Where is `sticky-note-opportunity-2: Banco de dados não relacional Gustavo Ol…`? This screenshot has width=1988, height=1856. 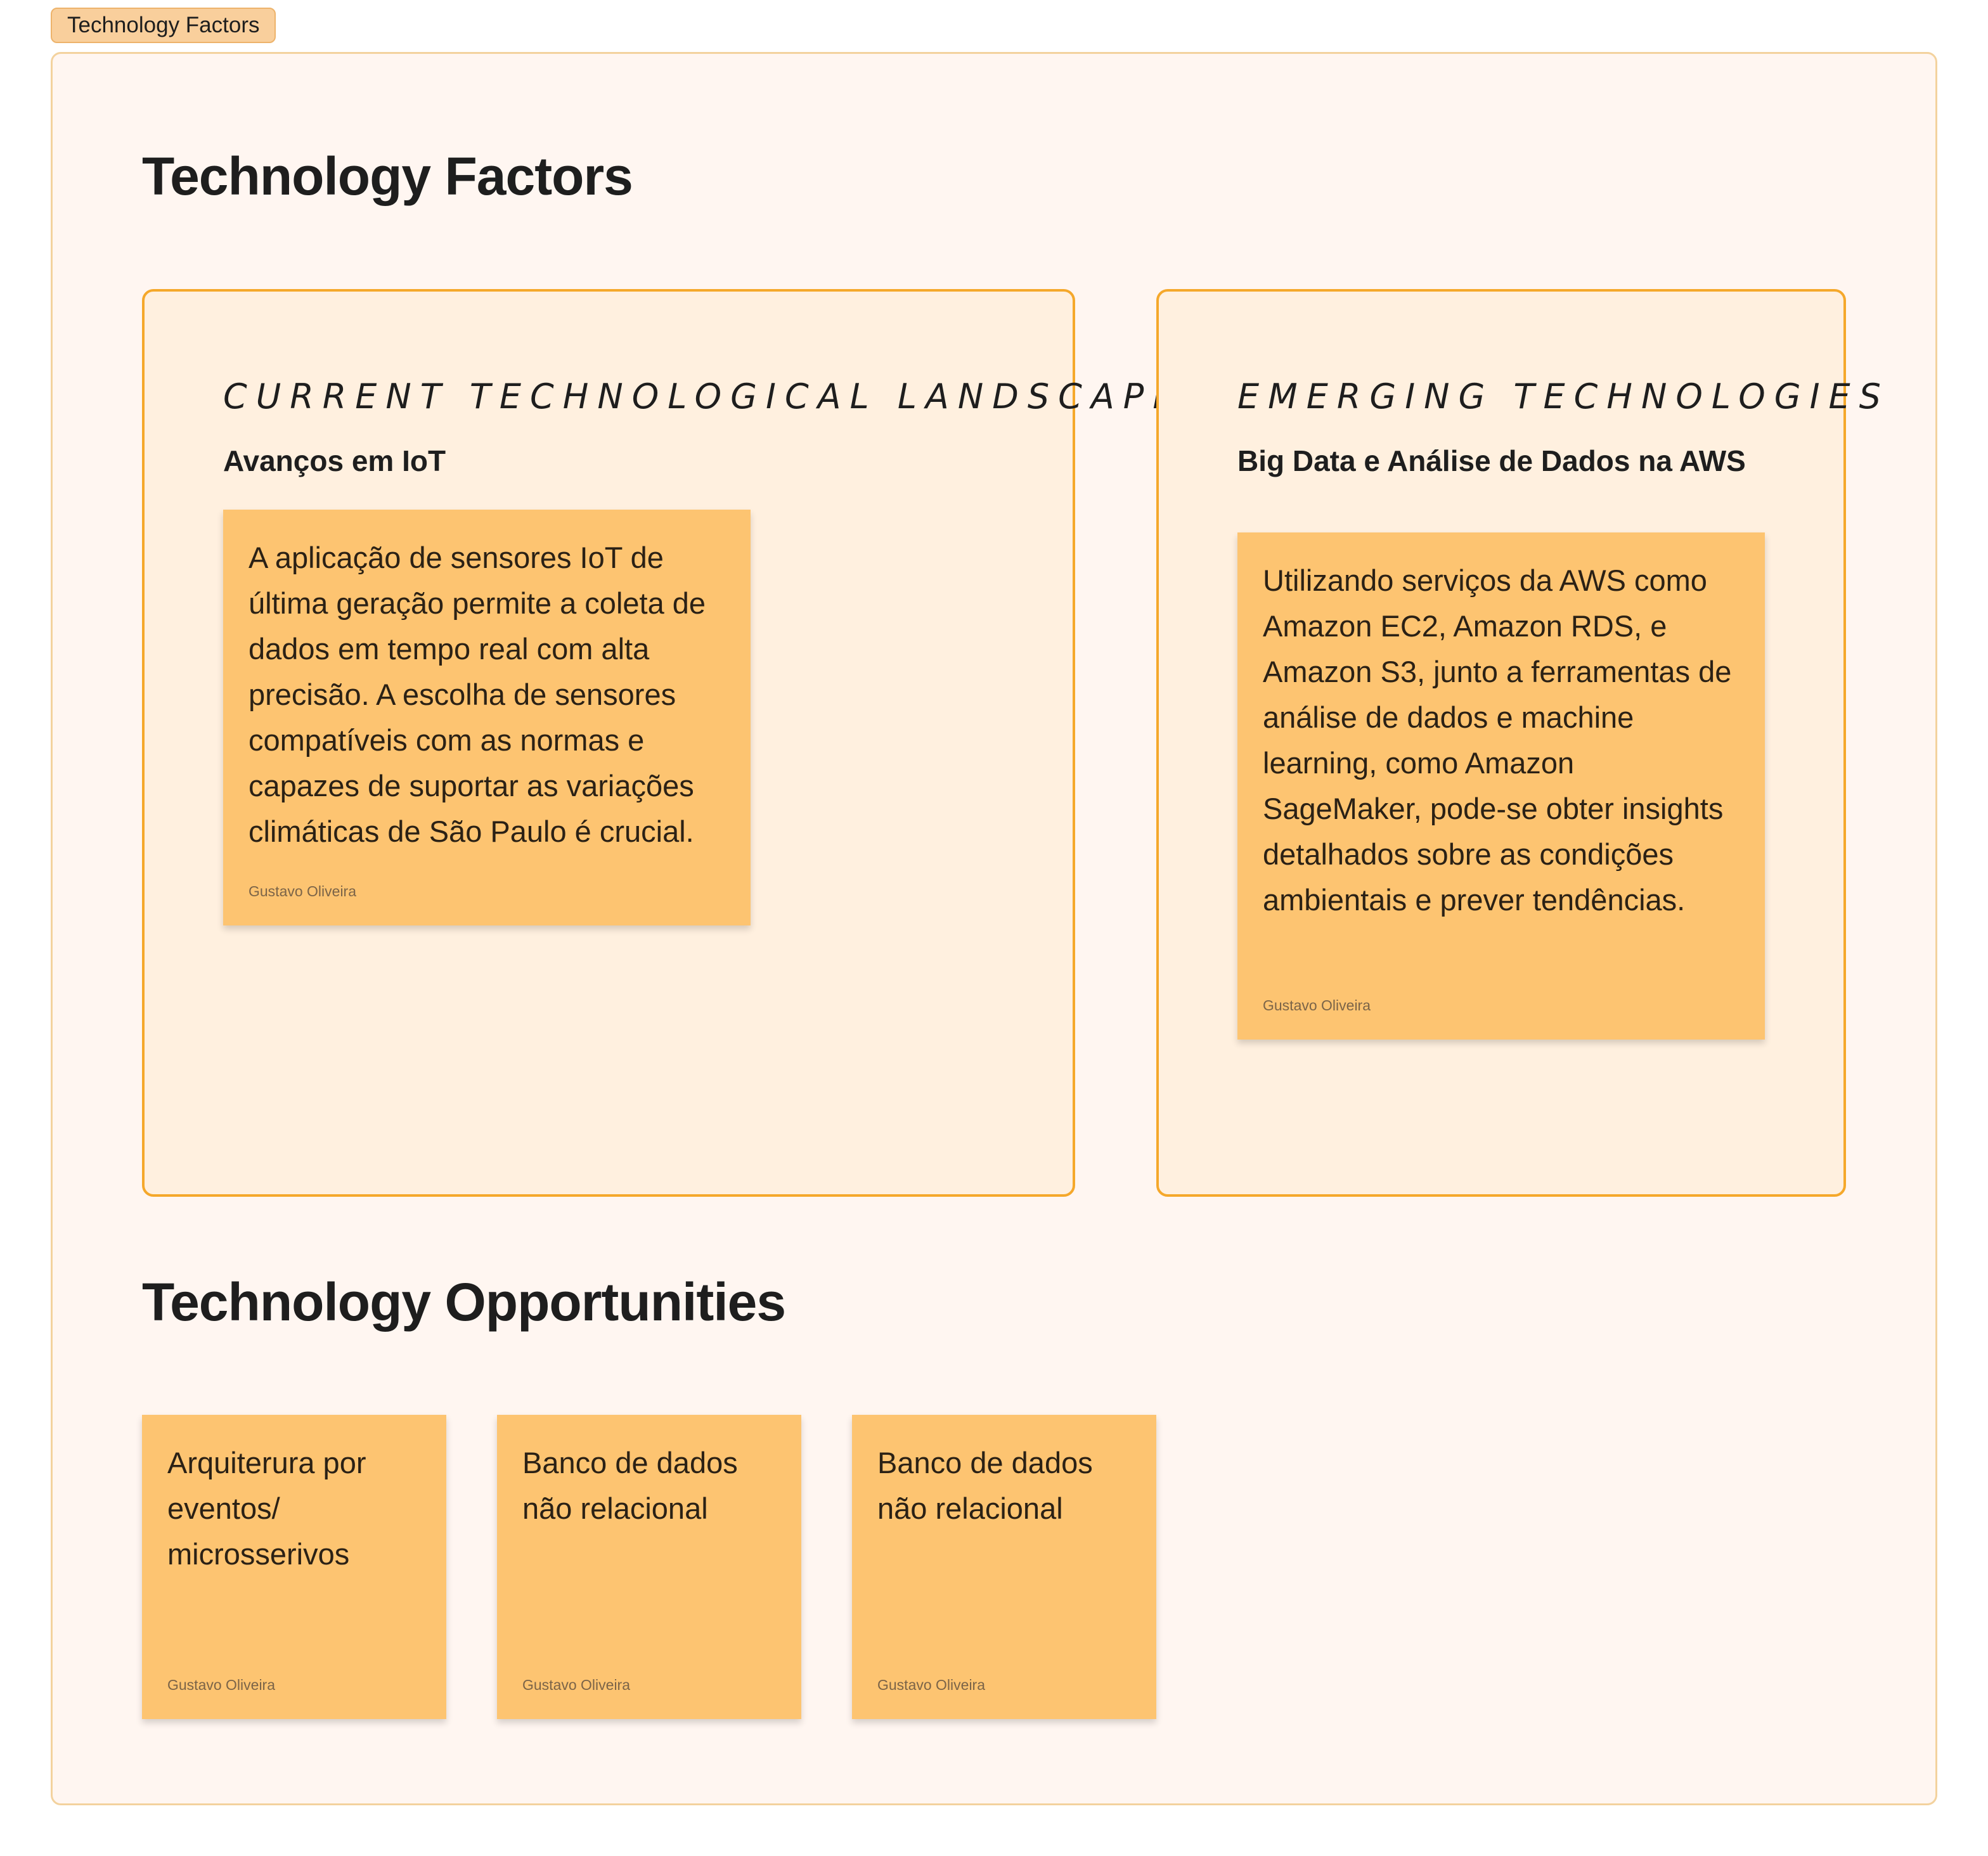
sticky-note-opportunity-2: Banco de dados não relacional Gustavo Ol… is located at coordinates (649, 1567).